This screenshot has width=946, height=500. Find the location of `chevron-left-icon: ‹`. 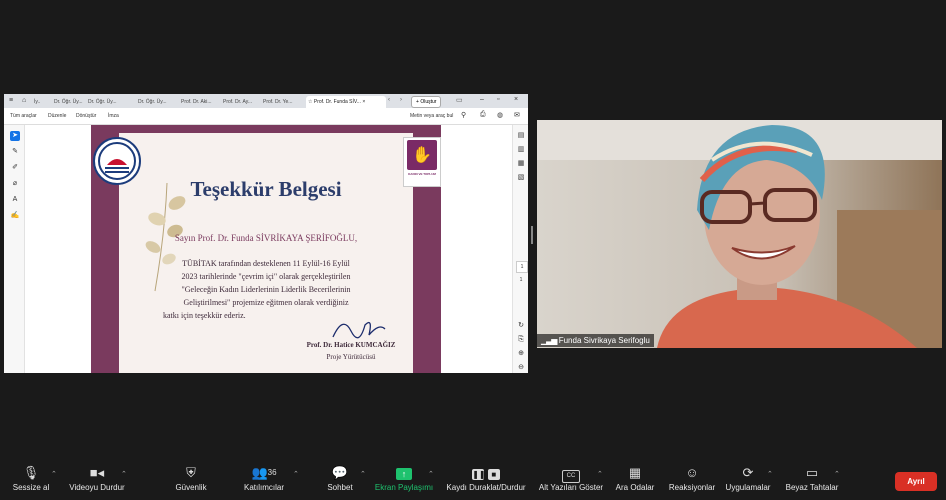

chevron-left-icon: ‹ is located at coordinates (389, 100).